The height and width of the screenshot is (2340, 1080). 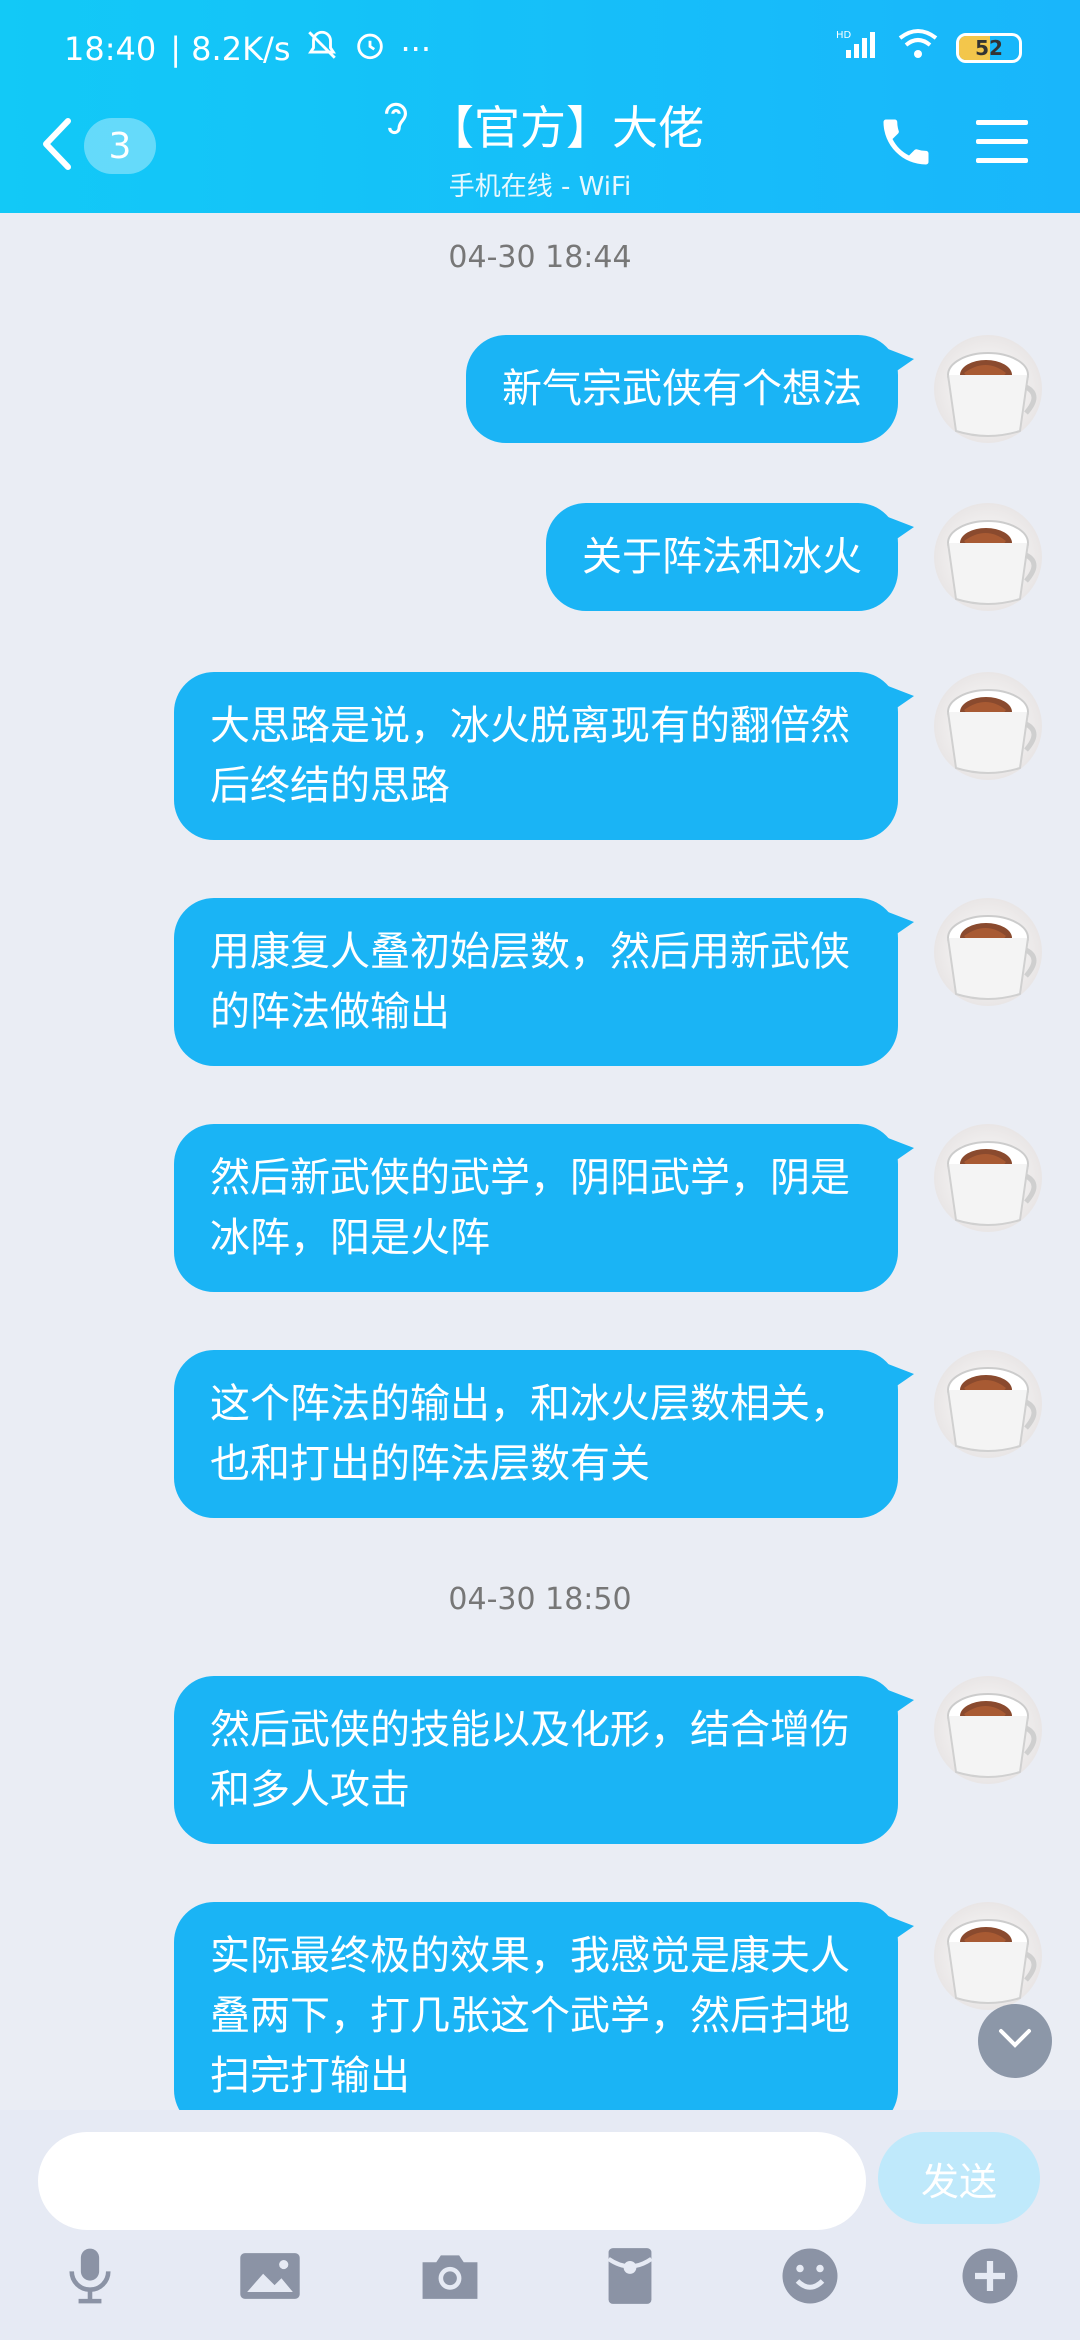 What do you see at coordinates (540, 257) in the screenshot?
I see `message-timestamp: 04-30 18:44` at bounding box center [540, 257].